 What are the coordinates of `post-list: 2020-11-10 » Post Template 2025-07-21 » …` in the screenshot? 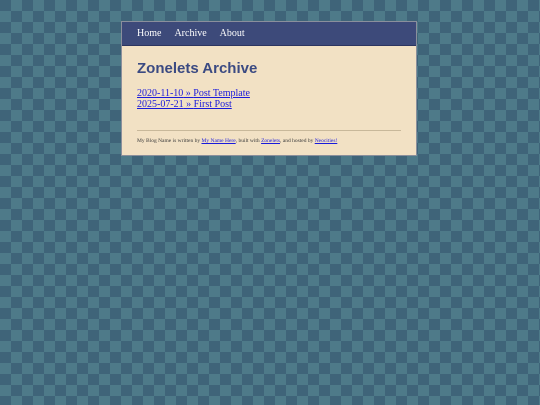 It's located at (193, 99).